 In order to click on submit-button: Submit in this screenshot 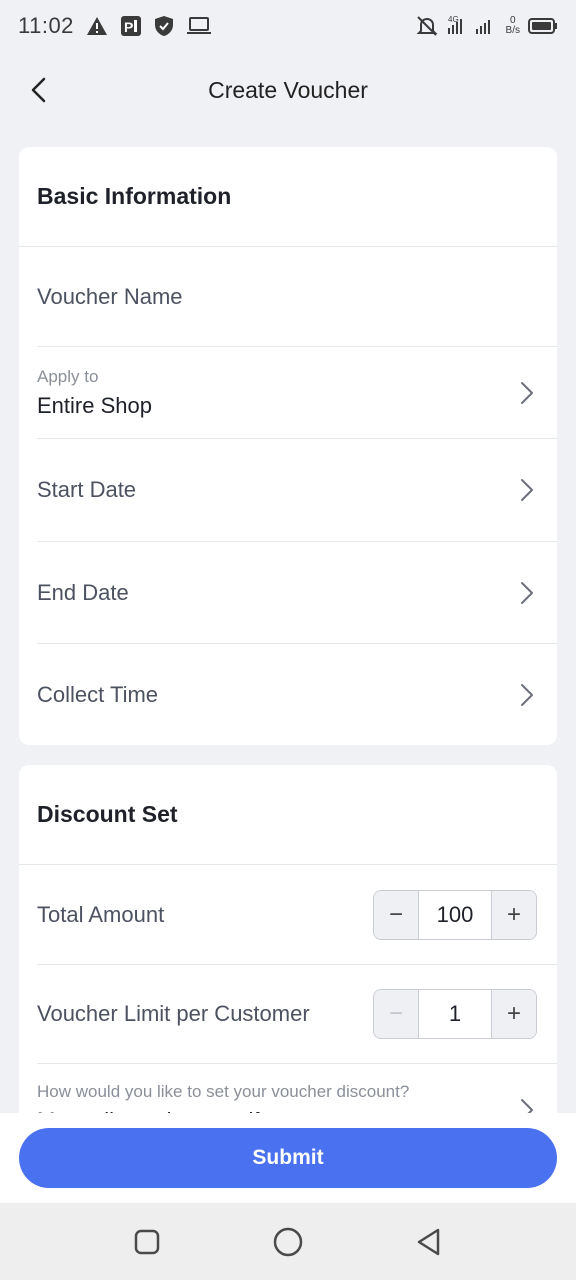, I will do `click(288, 1158)`.